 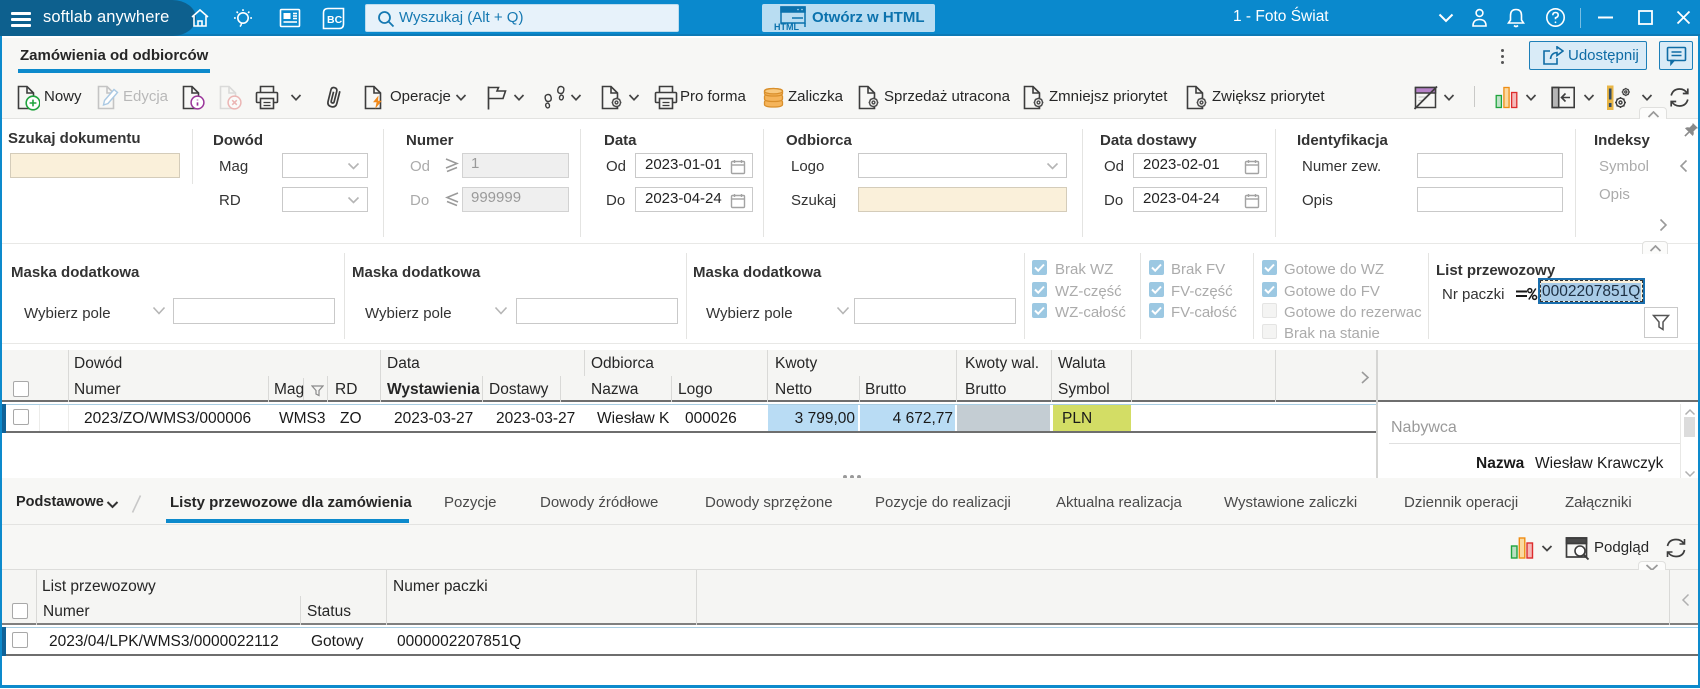 What do you see at coordinates (786, 26) in the screenshot?
I see `svg-text: HTML` at bounding box center [786, 26].